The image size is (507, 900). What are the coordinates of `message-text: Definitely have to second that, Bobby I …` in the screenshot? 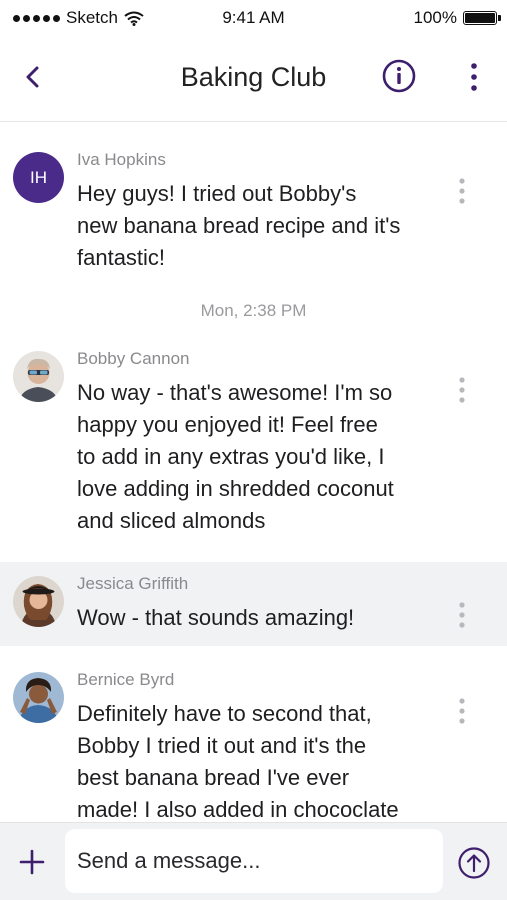 It's located at (238, 761).